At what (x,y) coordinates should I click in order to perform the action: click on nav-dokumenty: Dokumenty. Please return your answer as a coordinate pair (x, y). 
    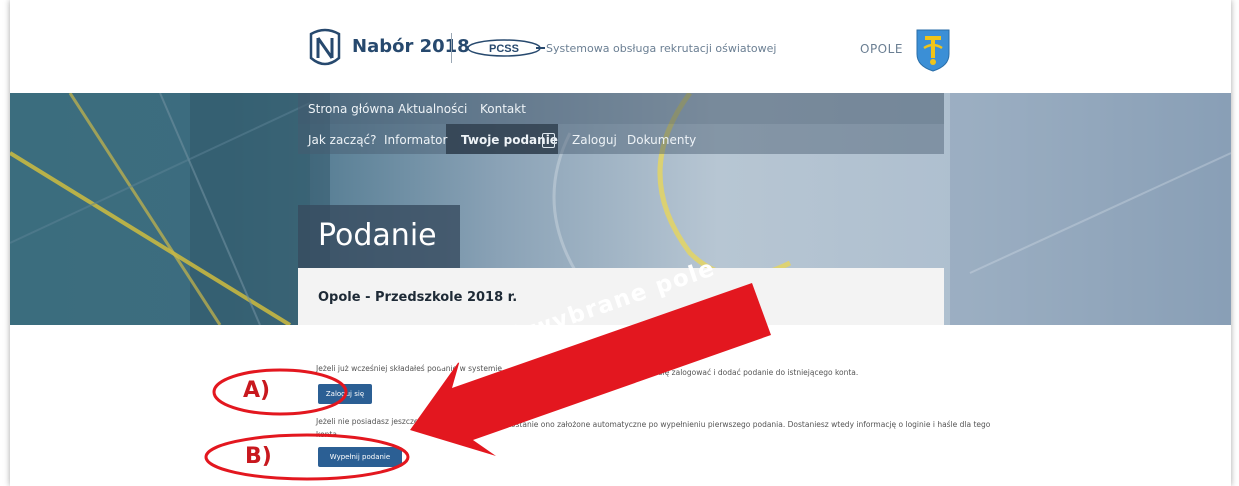
    Looking at the image, I should click on (661, 140).